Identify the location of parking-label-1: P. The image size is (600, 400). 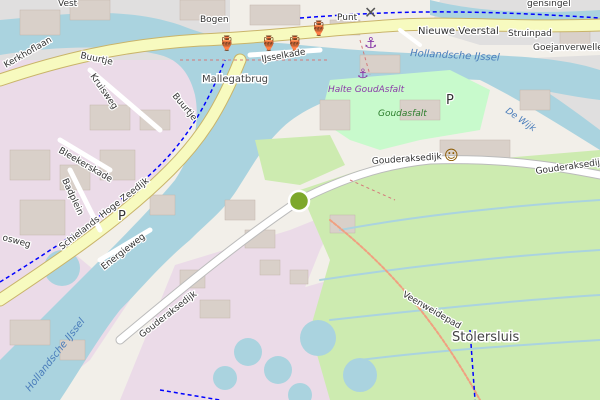
(122, 216).